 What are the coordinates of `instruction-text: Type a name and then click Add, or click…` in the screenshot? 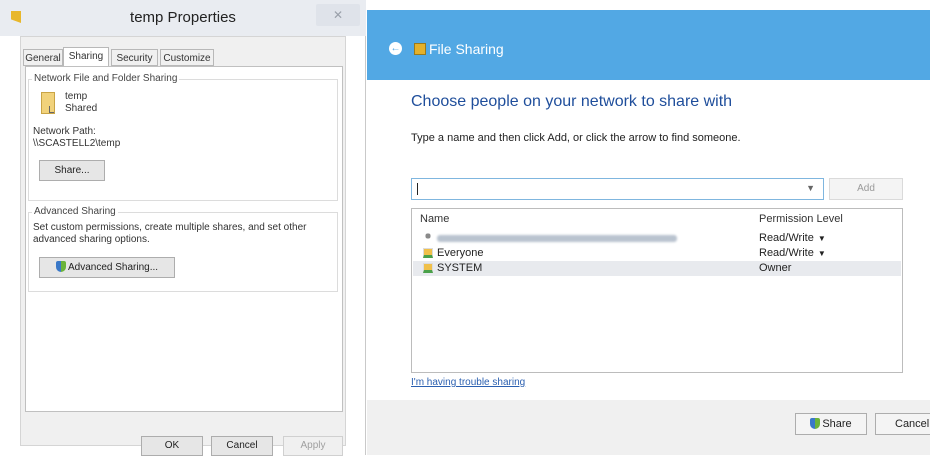 It's located at (576, 138).